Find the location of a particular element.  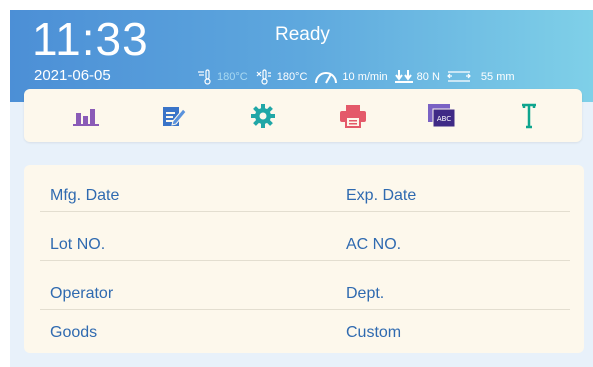

gear-icon is located at coordinates (263, 115).